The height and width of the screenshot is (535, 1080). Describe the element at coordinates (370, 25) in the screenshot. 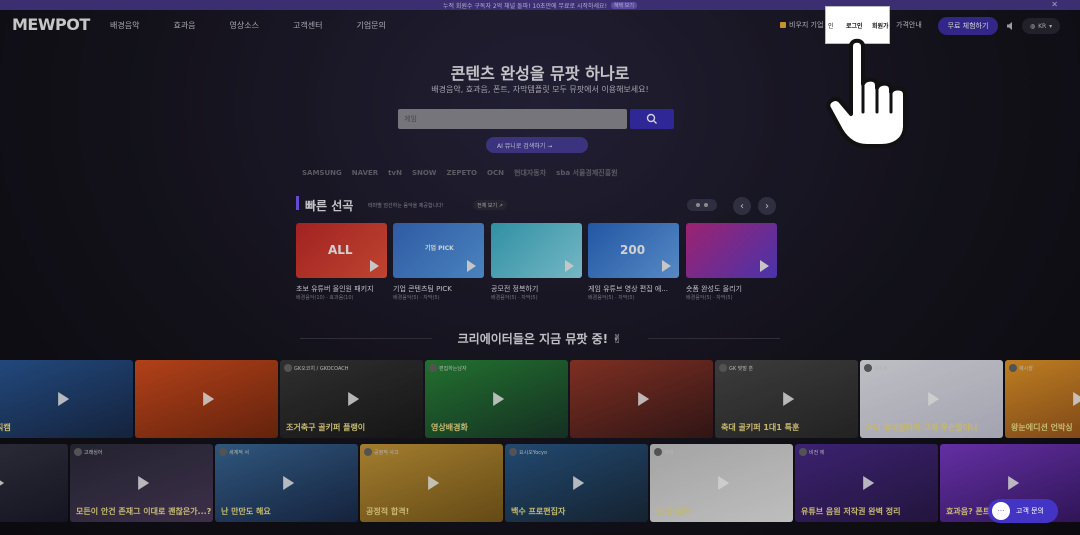

I see `menu-item-business: 기업문의` at that location.